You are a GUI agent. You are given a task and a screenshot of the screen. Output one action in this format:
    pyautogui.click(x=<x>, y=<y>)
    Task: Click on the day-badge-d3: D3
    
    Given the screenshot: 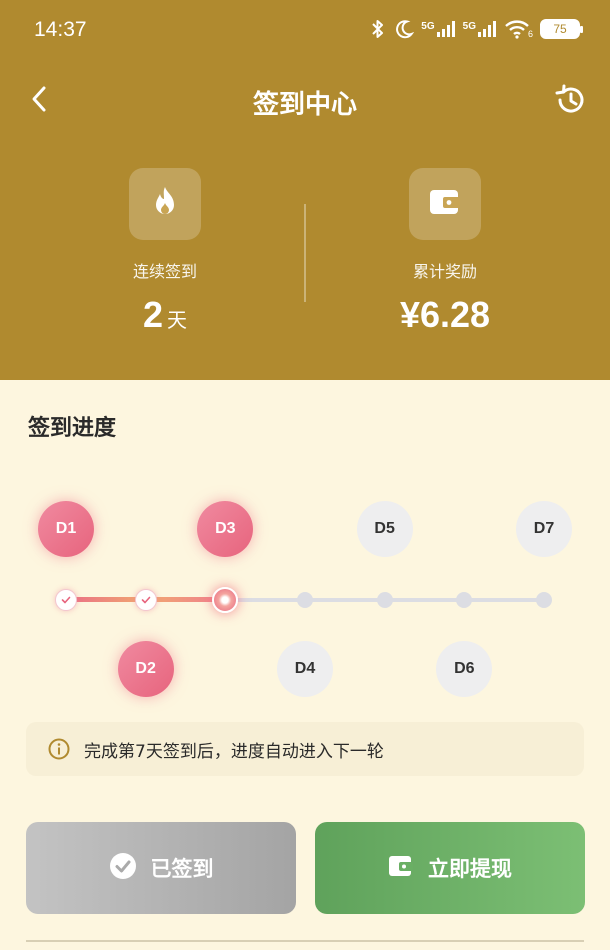 What is the action you would take?
    pyautogui.click(x=225, y=529)
    